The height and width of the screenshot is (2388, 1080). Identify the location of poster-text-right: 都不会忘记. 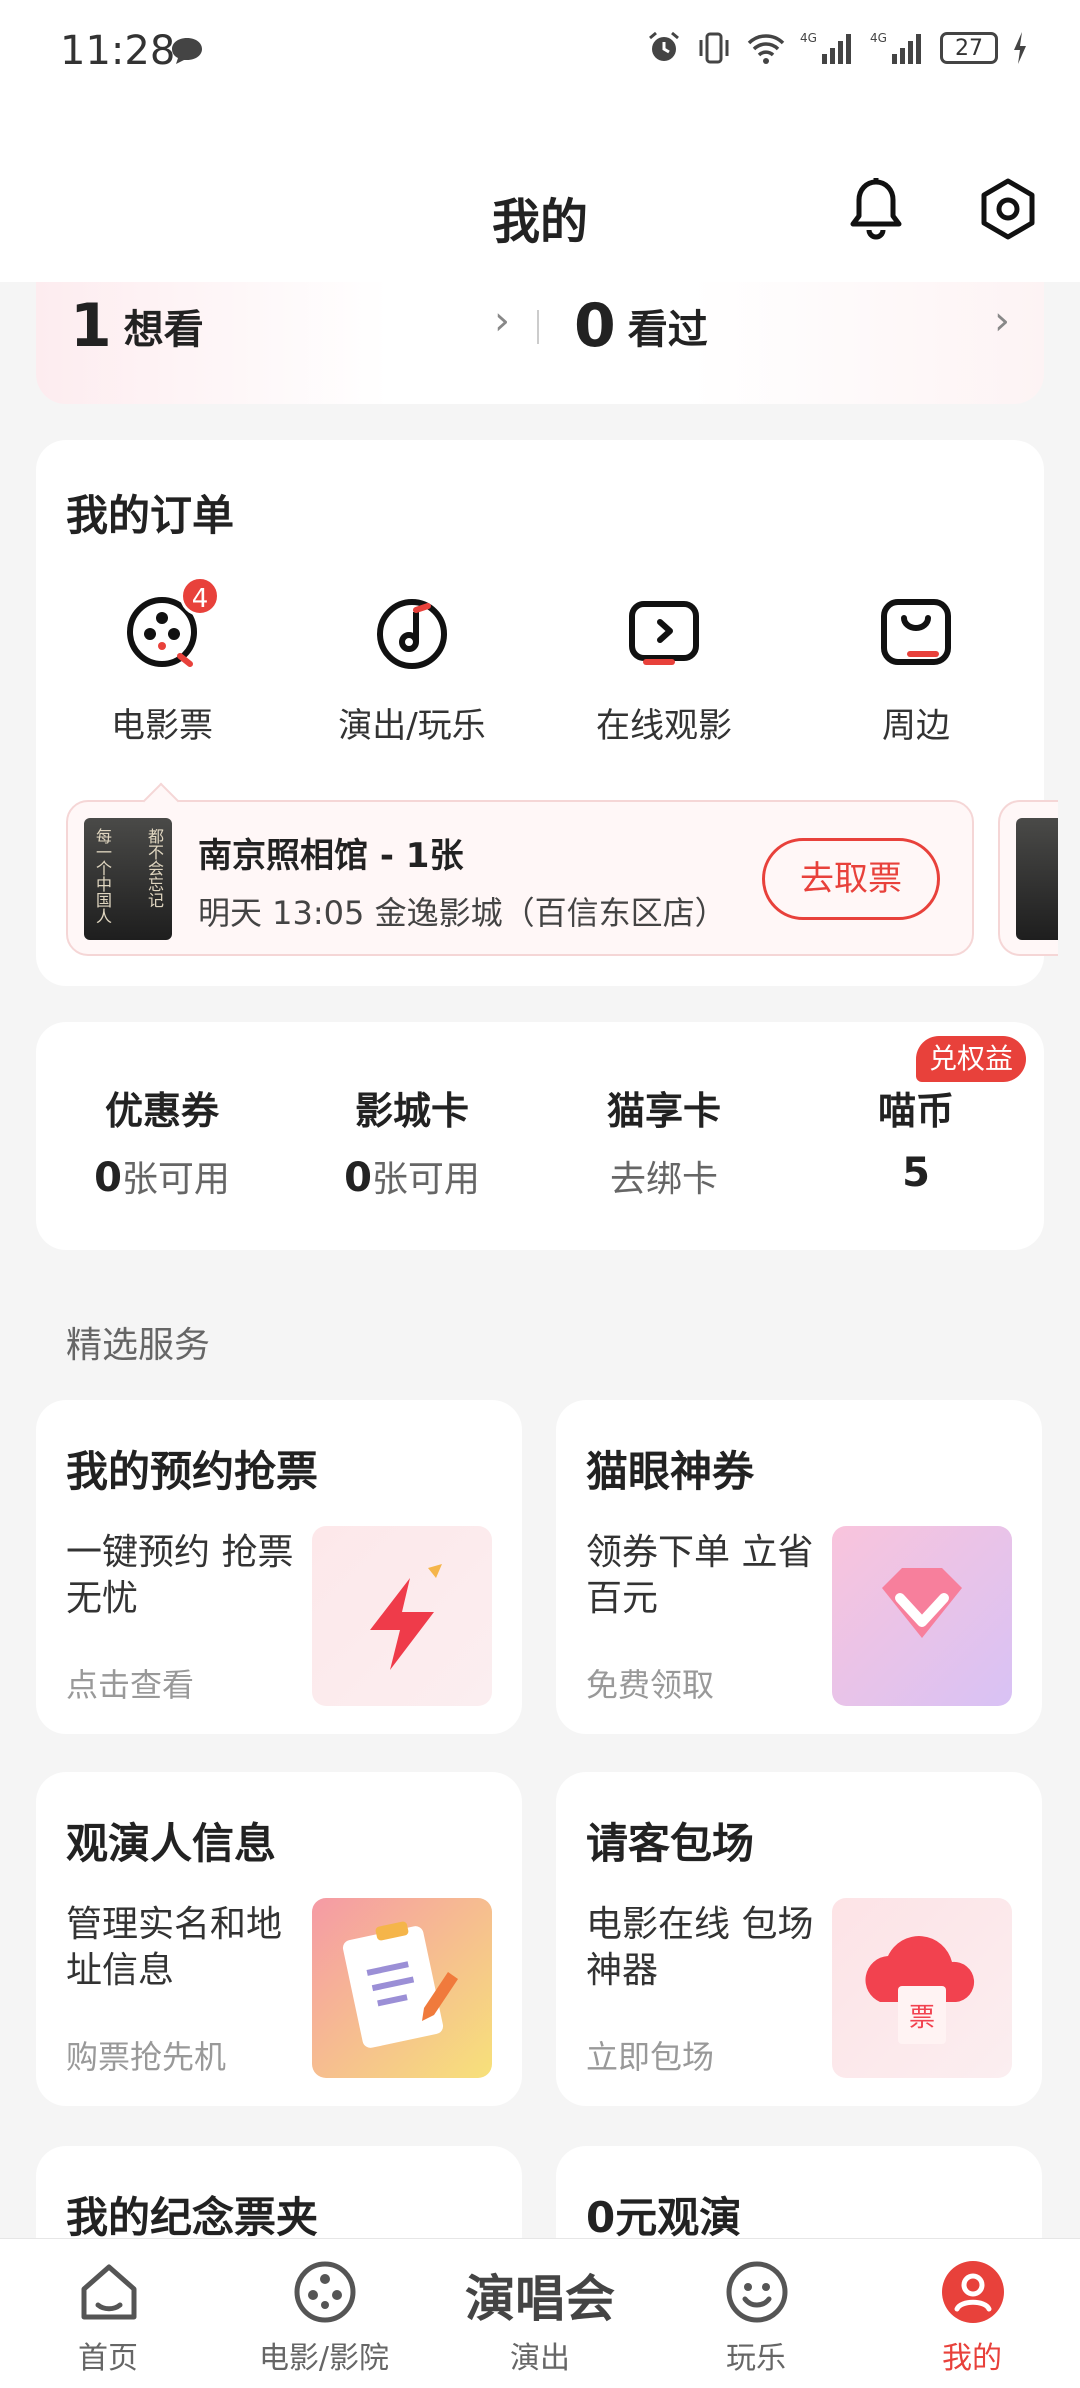
(154, 868).